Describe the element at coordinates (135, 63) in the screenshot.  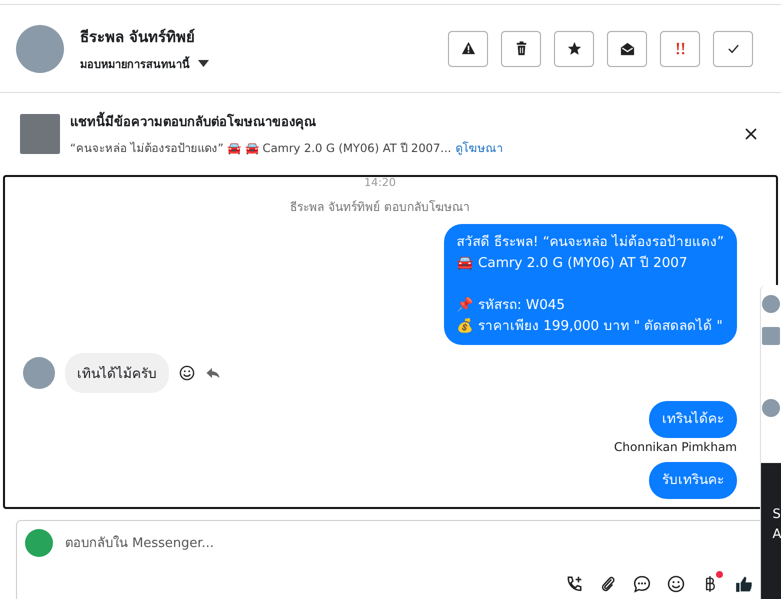
I see `assign-conversation-link: มอบหมายการสนทนานี้` at that location.